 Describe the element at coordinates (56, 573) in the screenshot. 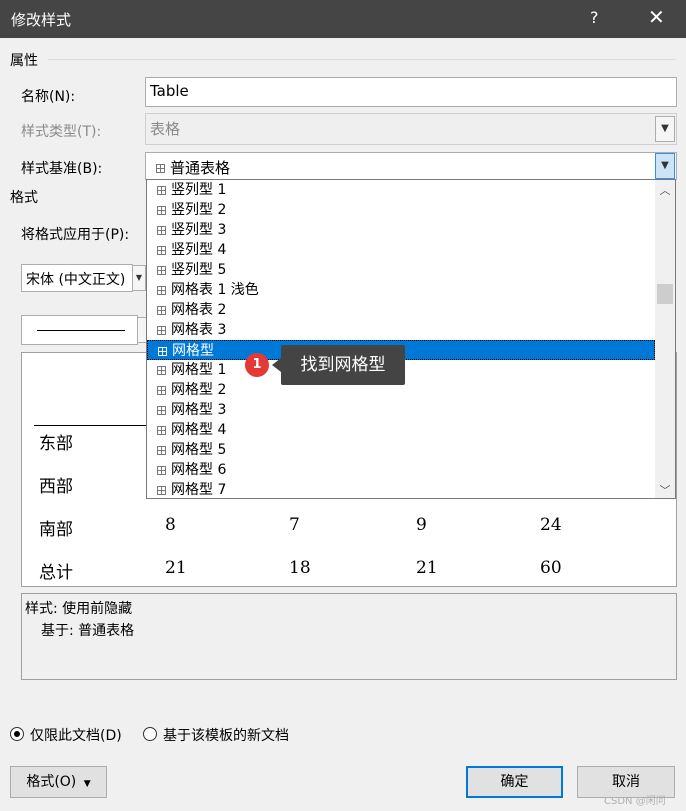

I see `row-label: 总计` at that location.